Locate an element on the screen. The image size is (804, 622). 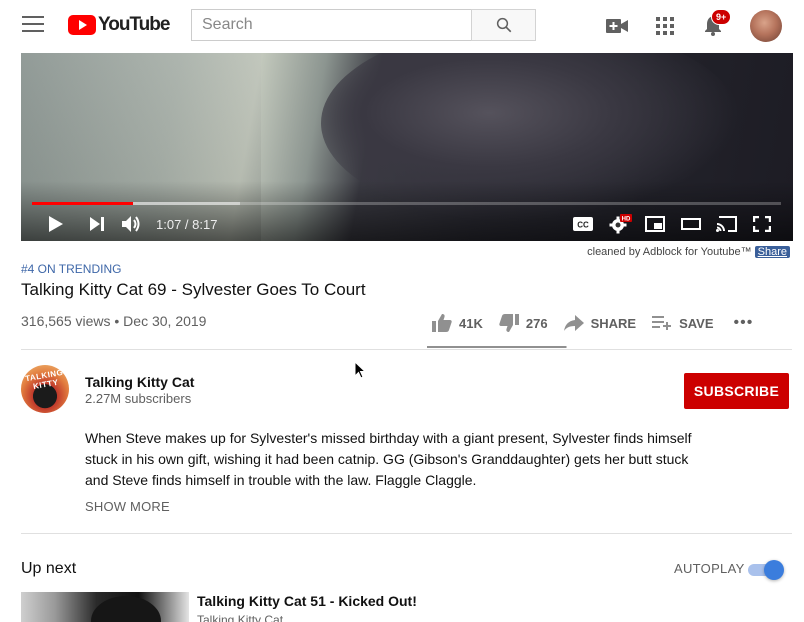
fullscreen-button is located at coordinates (762, 224).